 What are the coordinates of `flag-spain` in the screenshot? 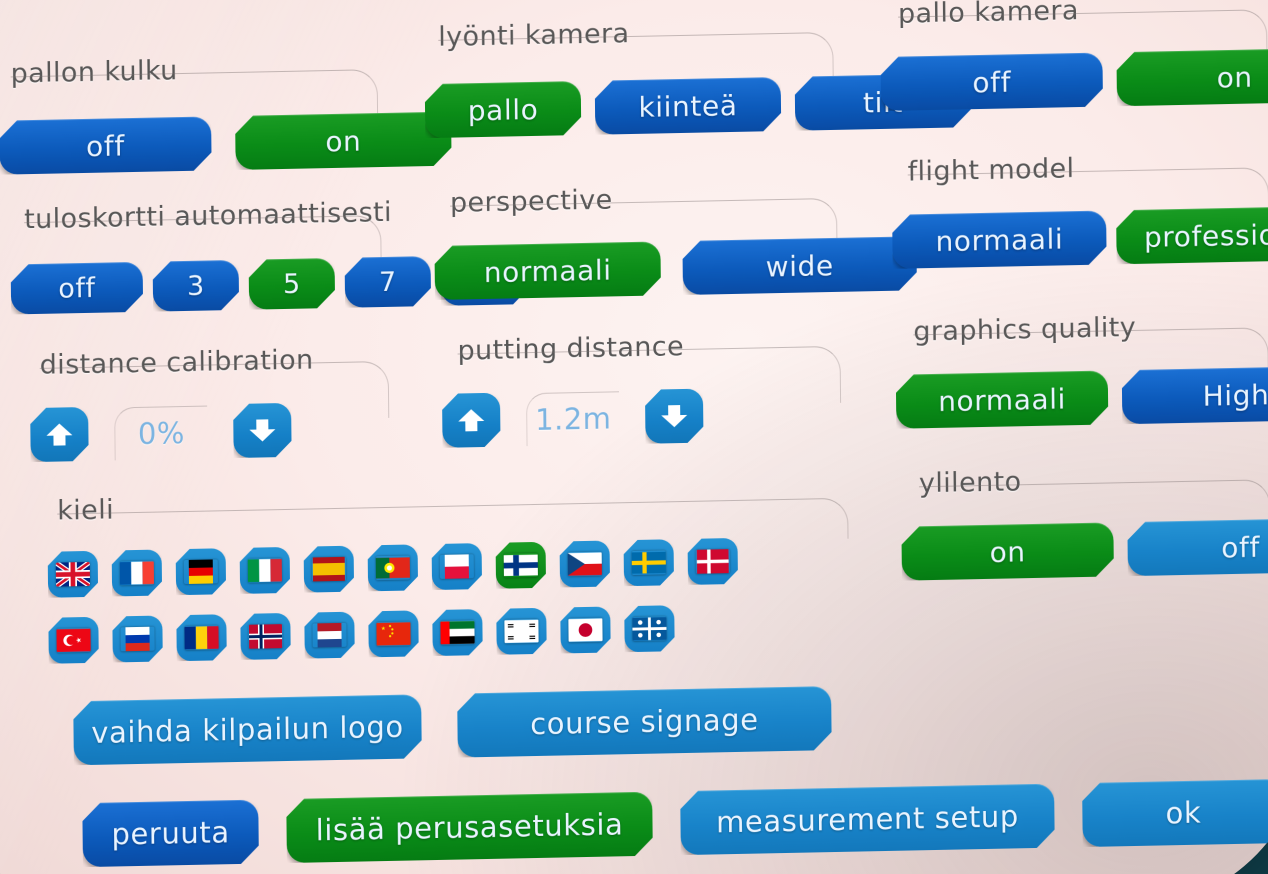 It's located at (329, 569).